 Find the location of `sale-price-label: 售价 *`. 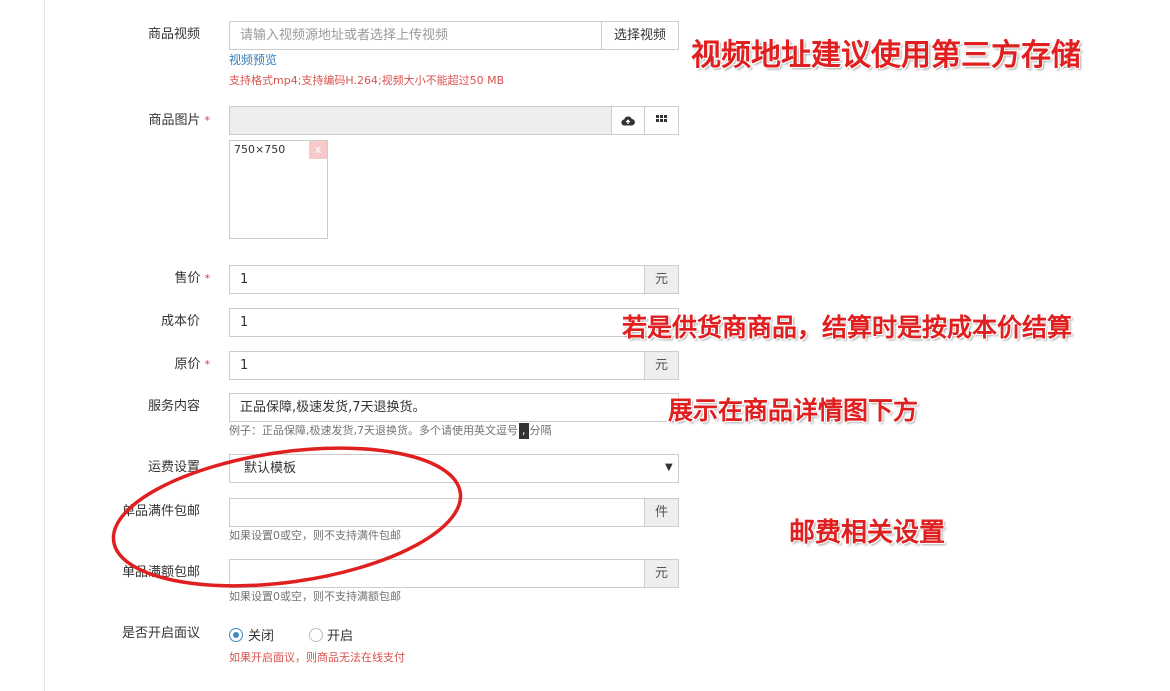

sale-price-label: 售价 * is located at coordinates (192, 278).